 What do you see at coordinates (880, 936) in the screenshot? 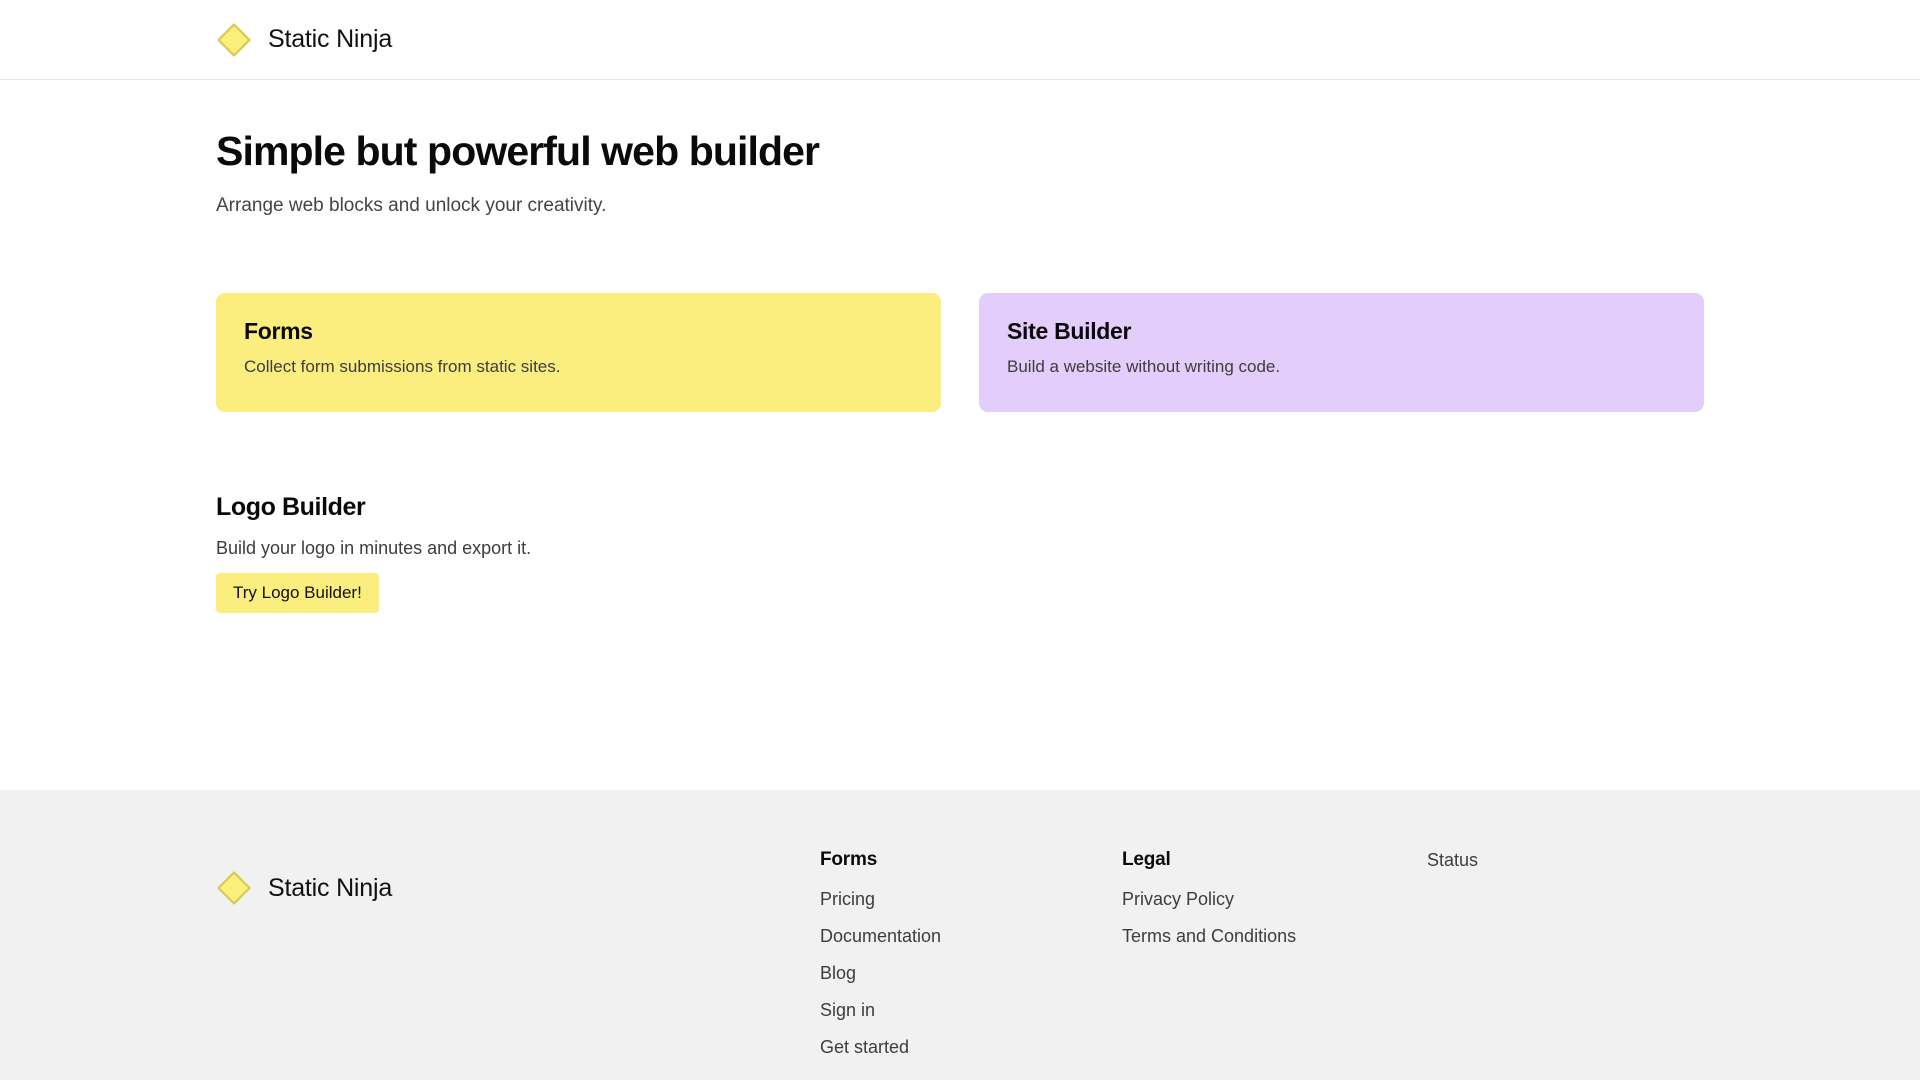
I see `footer-link-documentation: Documentation` at bounding box center [880, 936].